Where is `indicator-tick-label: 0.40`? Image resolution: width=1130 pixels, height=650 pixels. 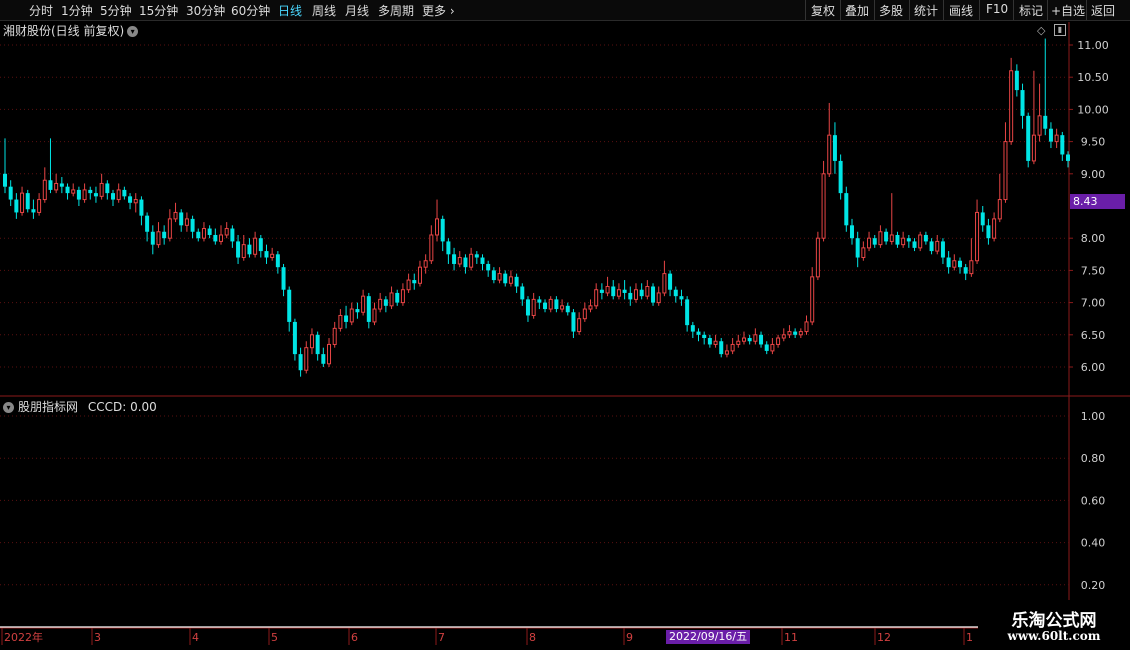
indicator-tick-label: 0.40 is located at coordinates (1093, 543).